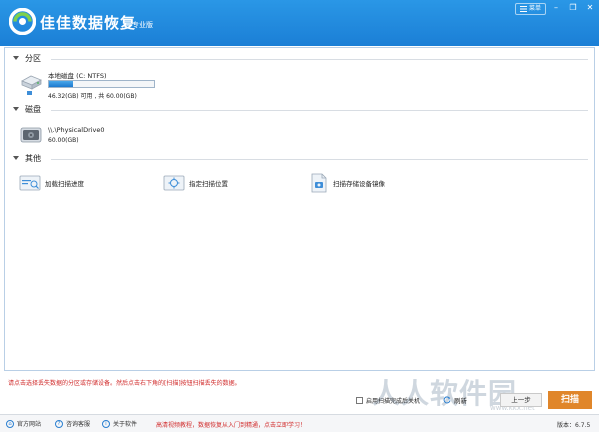 Image resolution: width=599 pixels, height=432 pixels. Describe the element at coordinates (521, 400) in the screenshot. I see `previous-step-button: 上一步` at that location.